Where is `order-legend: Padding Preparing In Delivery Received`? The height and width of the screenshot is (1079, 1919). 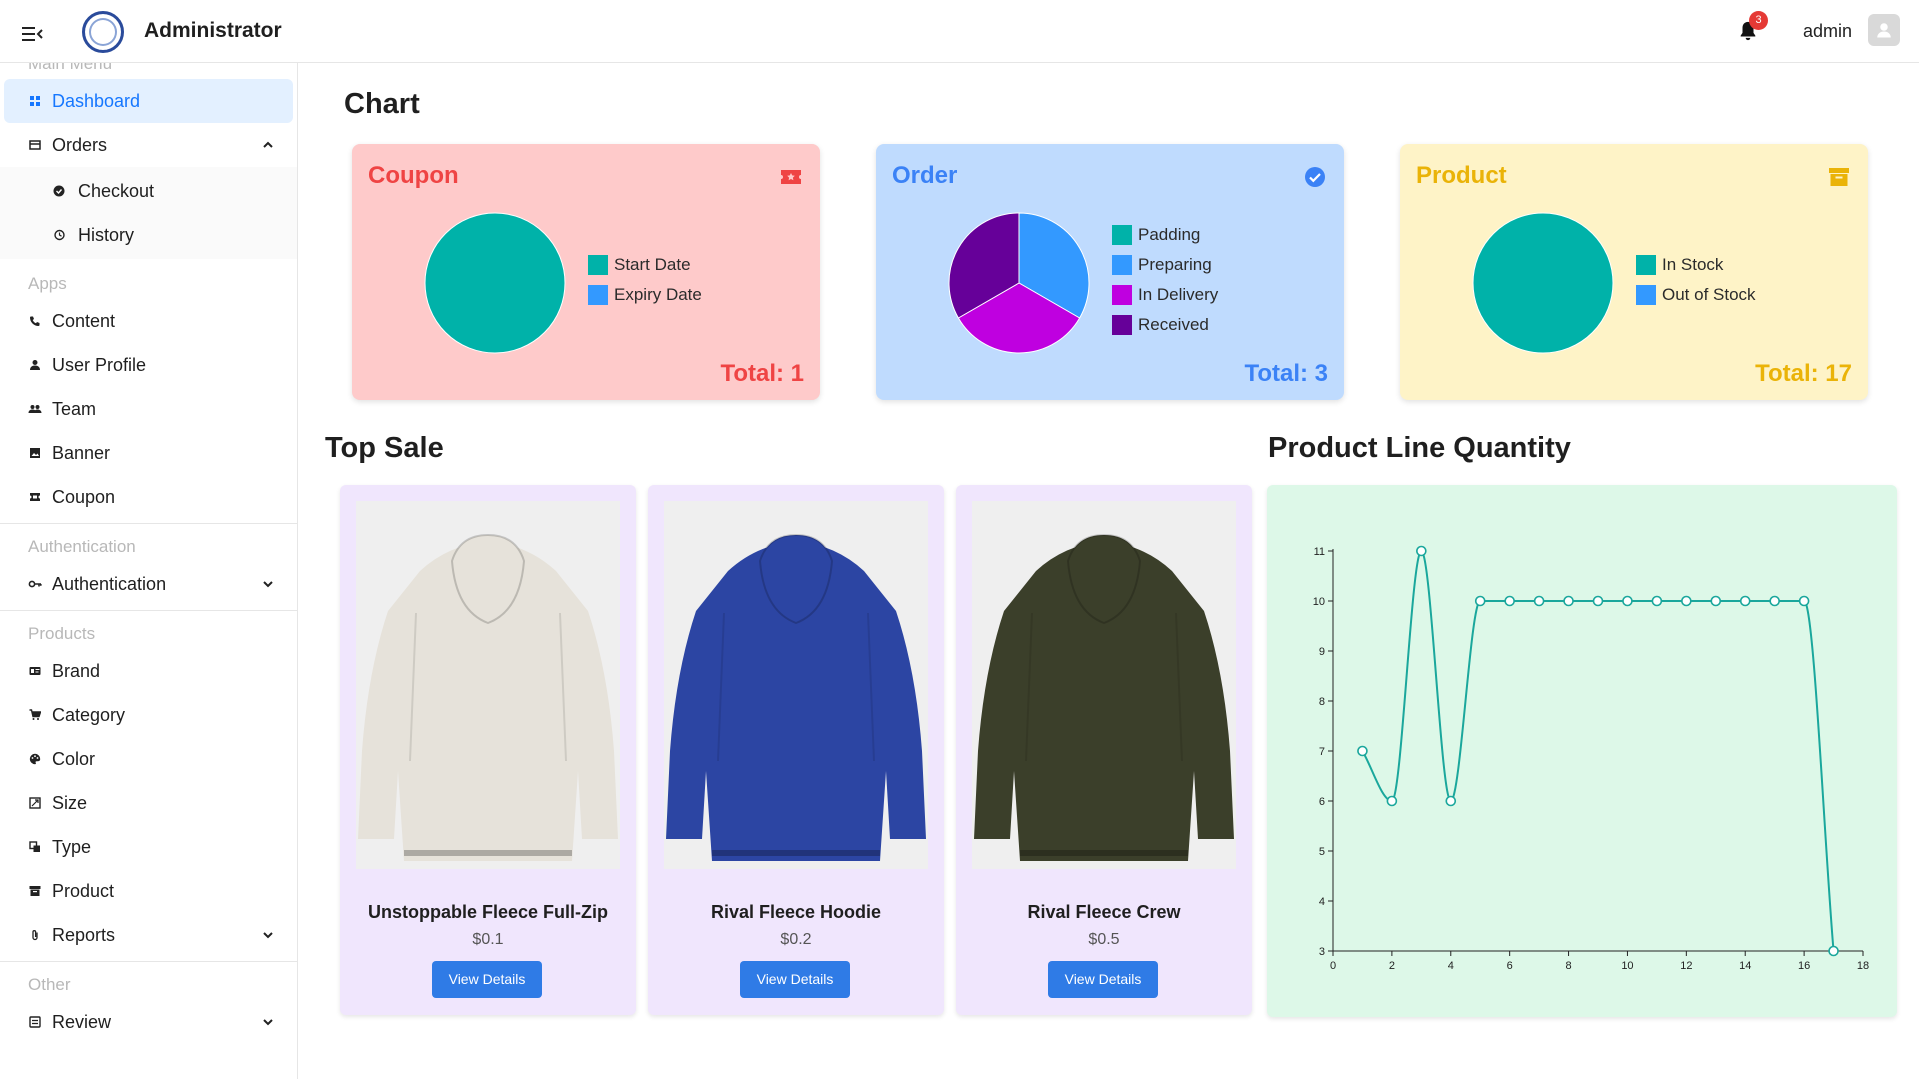
order-legend: Padding Preparing In Delivery Received is located at coordinates (1165, 280).